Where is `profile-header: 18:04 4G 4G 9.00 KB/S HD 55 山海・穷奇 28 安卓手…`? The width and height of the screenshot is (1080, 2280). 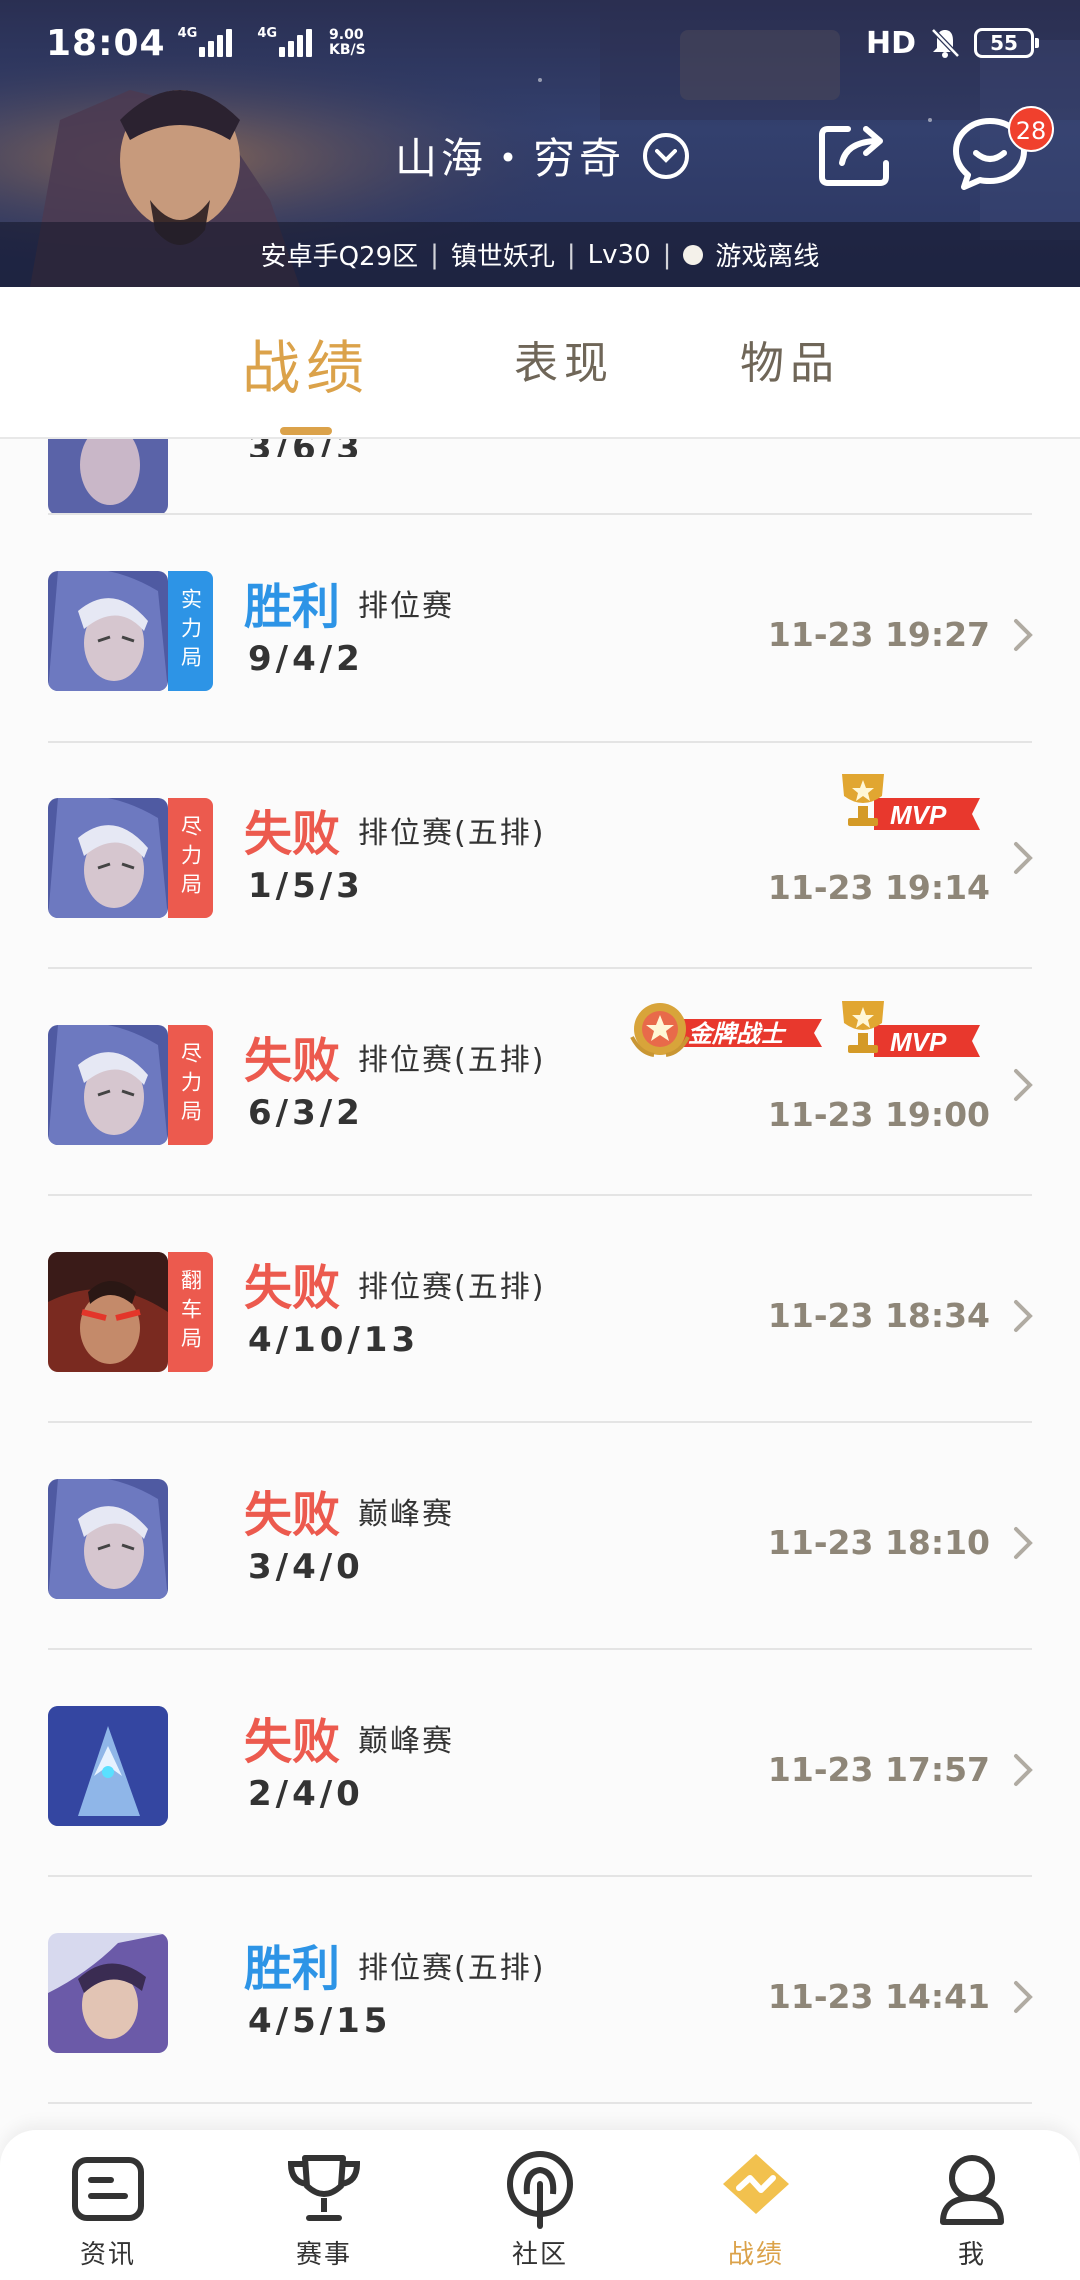
profile-header: 18:04 4G 4G 9.00 KB/S HD 55 山海・穷奇 28 安卓手… is located at coordinates (540, 143).